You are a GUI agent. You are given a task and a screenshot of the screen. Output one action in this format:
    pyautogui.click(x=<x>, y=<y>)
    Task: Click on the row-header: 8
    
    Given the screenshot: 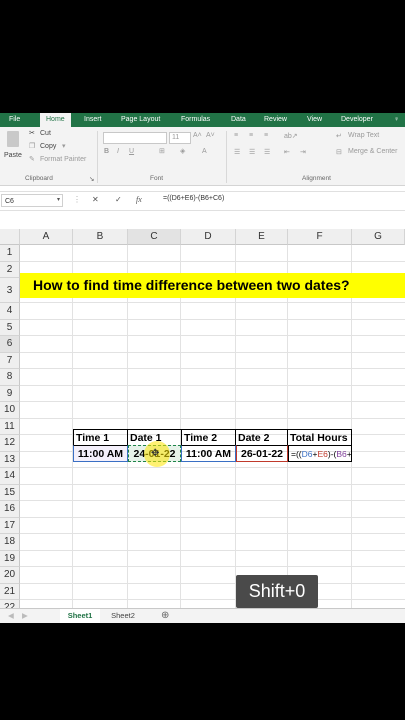 What is the action you would take?
    pyautogui.click(x=10, y=377)
    